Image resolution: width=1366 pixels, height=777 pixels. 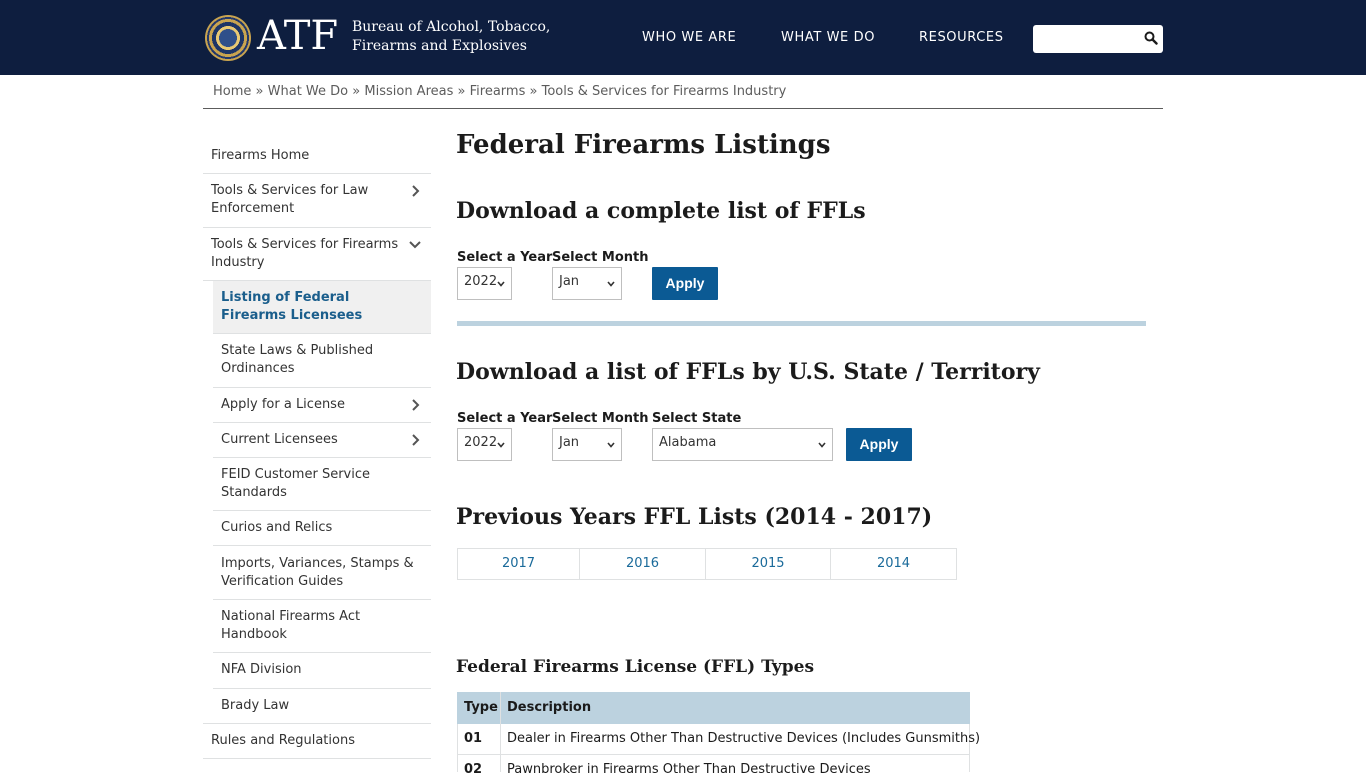 What do you see at coordinates (451, 27) in the screenshot?
I see `agency-name-line1: Bureau of Alcohol, Tobacco,` at bounding box center [451, 27].